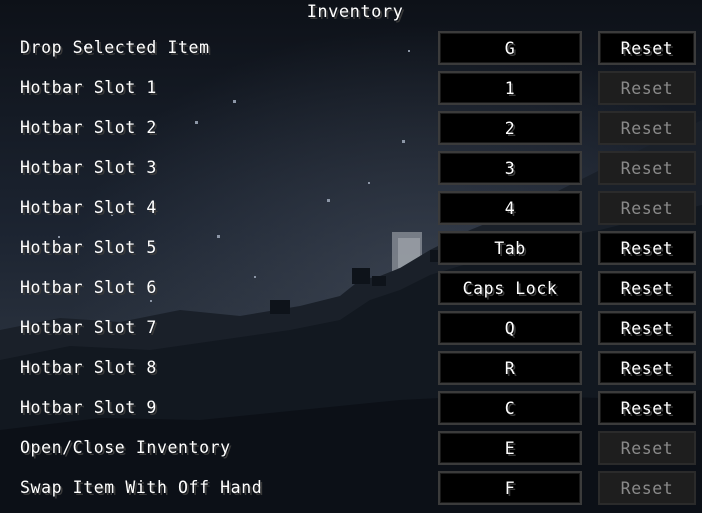  What do you see at coordinates (355, 12) in the screenshot?
I see `section-title: Inventory` at bounding box center [355, 12].